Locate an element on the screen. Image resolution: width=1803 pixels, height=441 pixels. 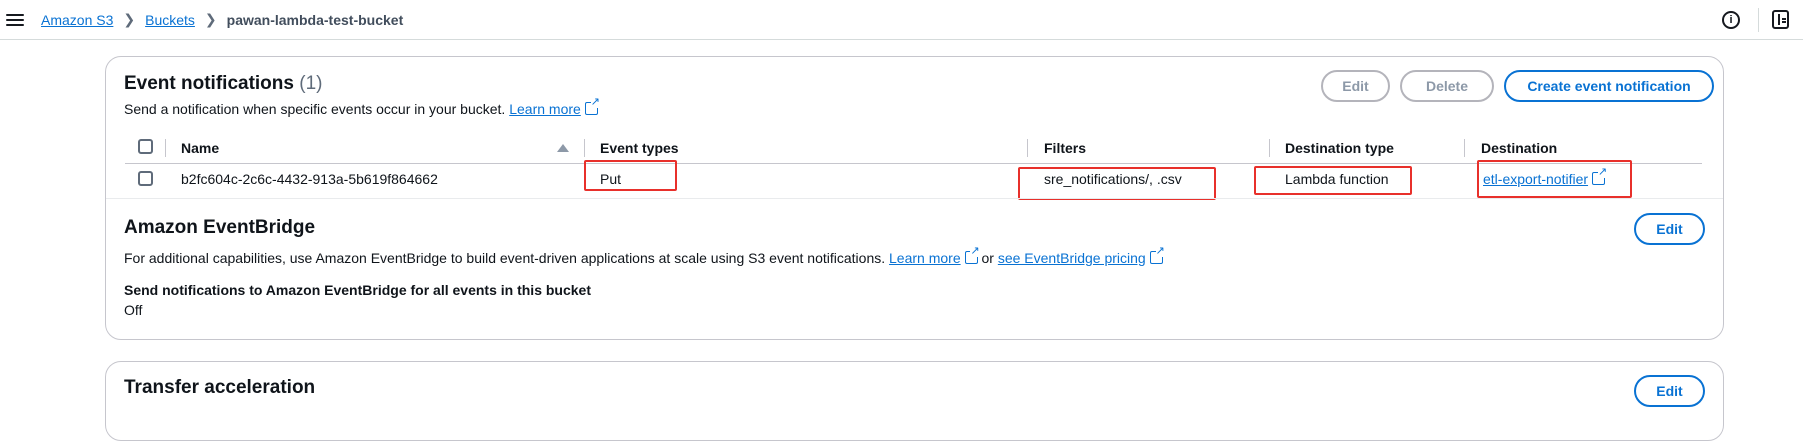
column-header-event-types: Event types is located at coordinates (639, 148).